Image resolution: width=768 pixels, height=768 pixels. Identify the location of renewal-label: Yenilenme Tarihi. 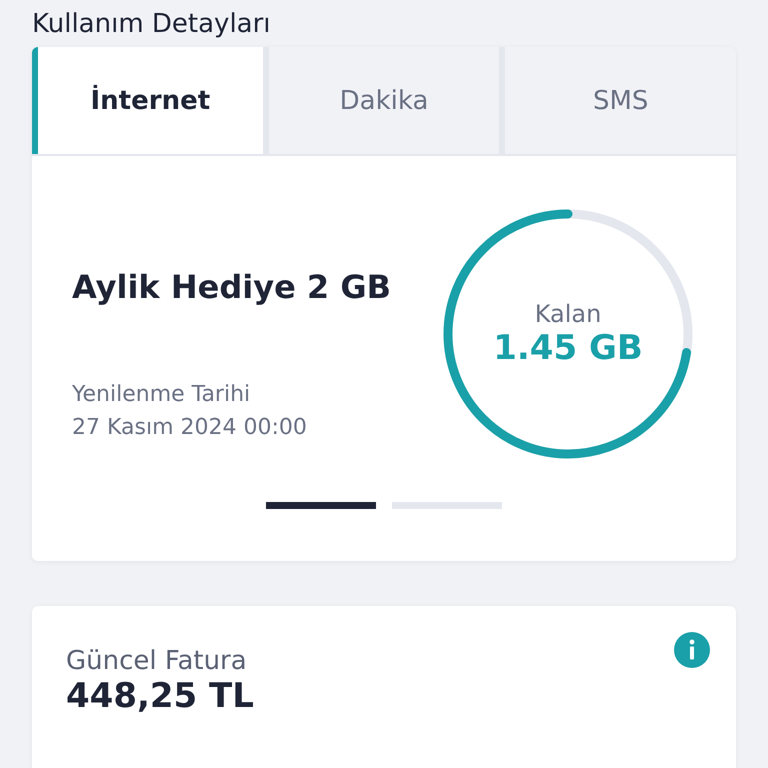
(162, 395).